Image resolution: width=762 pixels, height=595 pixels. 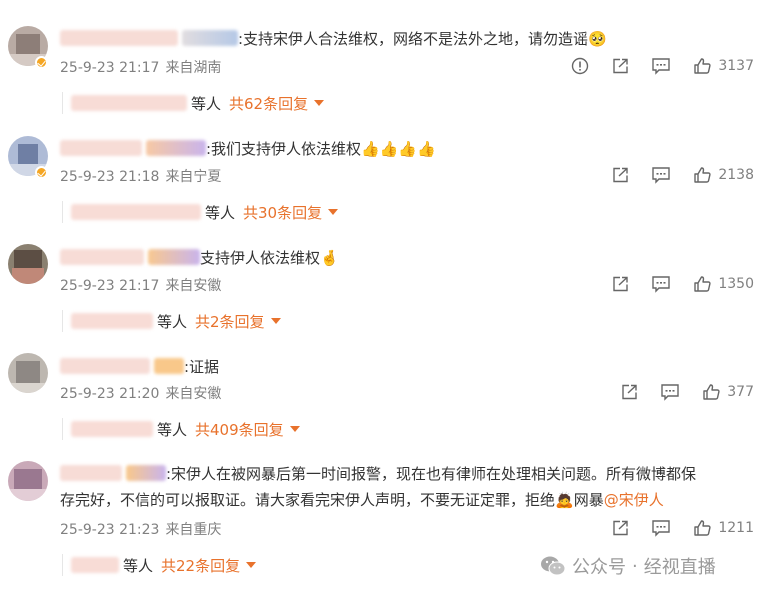 I want to click on comment-location: 来自宁夏, so click(x=193, y=177).